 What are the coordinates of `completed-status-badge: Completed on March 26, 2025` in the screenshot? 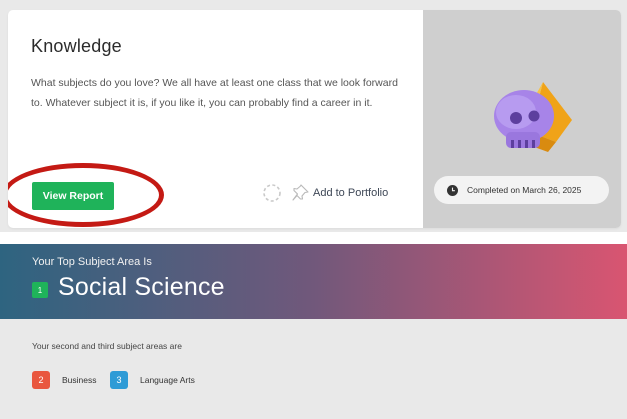 It's located at (521, 190).